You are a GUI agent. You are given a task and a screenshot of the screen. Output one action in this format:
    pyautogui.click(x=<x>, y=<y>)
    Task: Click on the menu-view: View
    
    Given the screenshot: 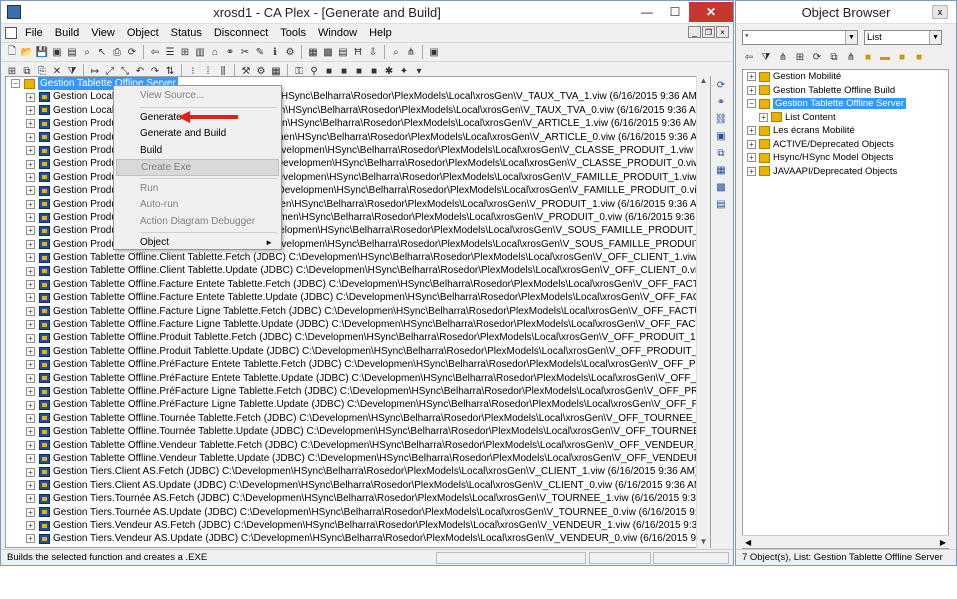 What is the action you would take?
    pyautogui.click(x=103, y=33)
    